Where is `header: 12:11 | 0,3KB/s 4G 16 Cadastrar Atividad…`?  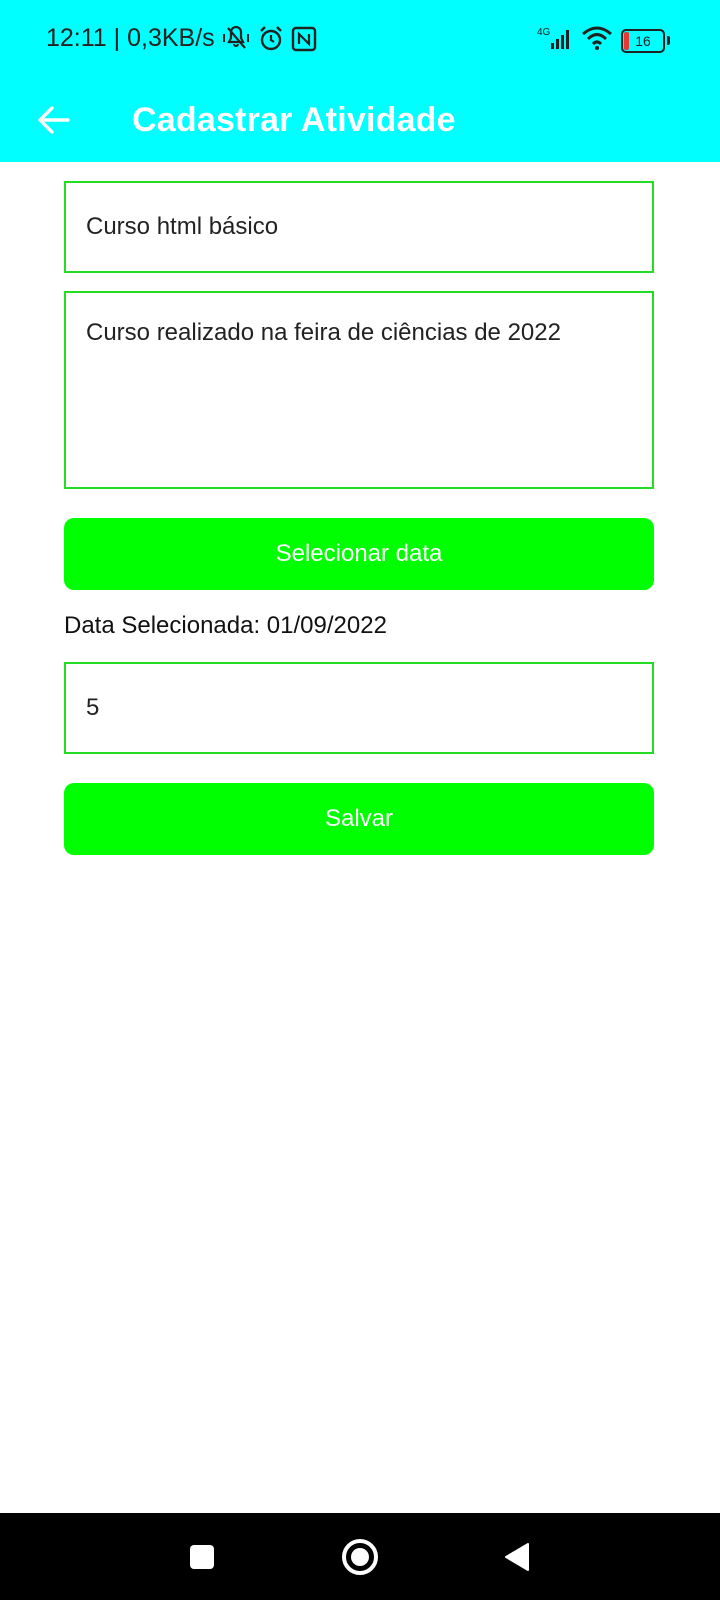
header: 12:11 | 0,3KB/s 4G 16 Cadastrar Atividad… is located at coordinates (360, 81).